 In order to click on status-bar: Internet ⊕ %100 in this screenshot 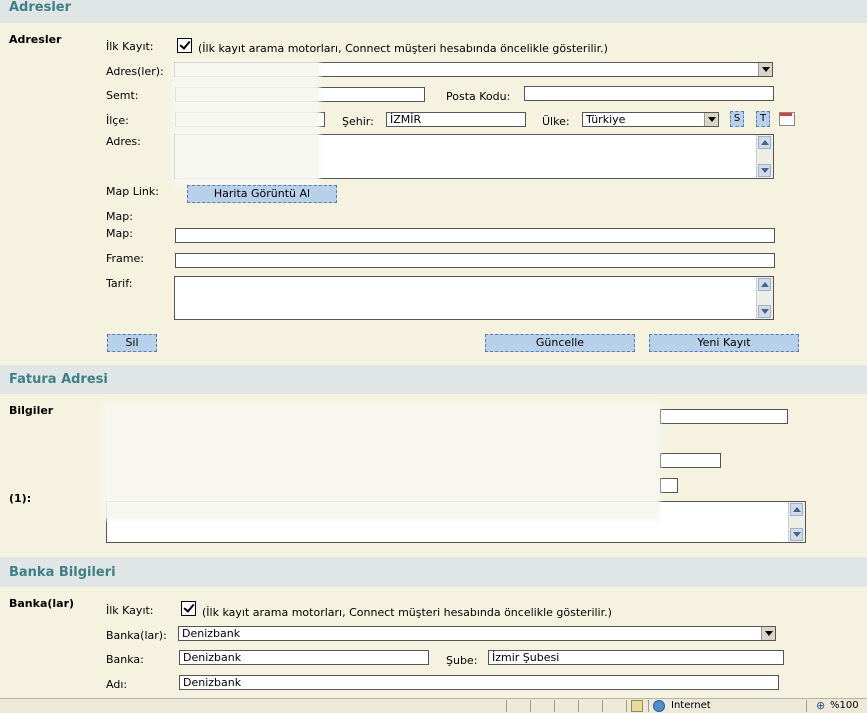, I will do `click(433, 705)`.